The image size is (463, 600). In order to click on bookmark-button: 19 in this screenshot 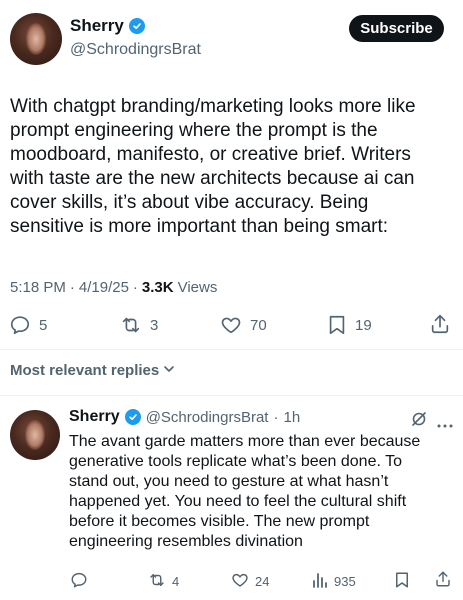, I will do `click(349, 325)`.